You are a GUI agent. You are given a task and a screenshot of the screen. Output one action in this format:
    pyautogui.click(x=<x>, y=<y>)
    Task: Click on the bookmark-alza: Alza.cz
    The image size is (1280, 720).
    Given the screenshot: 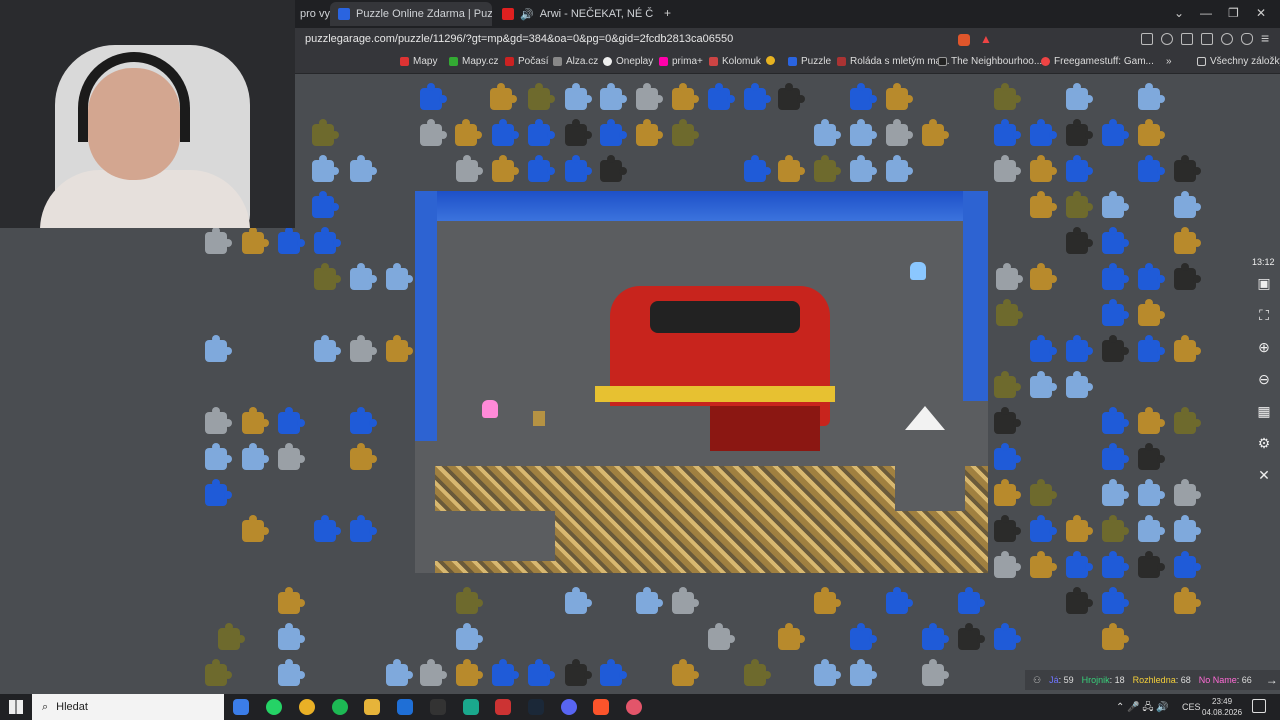 What is the action you would take?
    pyautogui.click(x=575, y=61)
    